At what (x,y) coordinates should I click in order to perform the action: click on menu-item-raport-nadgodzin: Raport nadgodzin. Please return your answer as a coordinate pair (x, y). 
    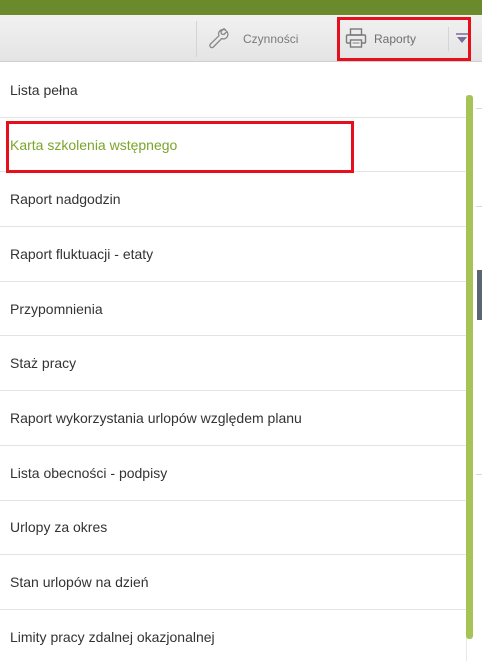
    Looking at the image, I should click on (233, 200).